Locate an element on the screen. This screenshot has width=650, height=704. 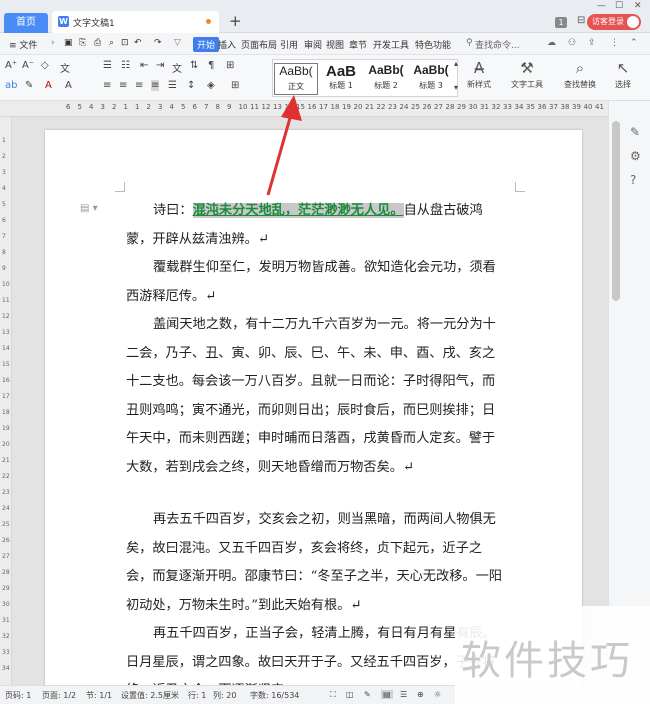
align-justify-icon: ≡ is located at coordinates (155, 85).